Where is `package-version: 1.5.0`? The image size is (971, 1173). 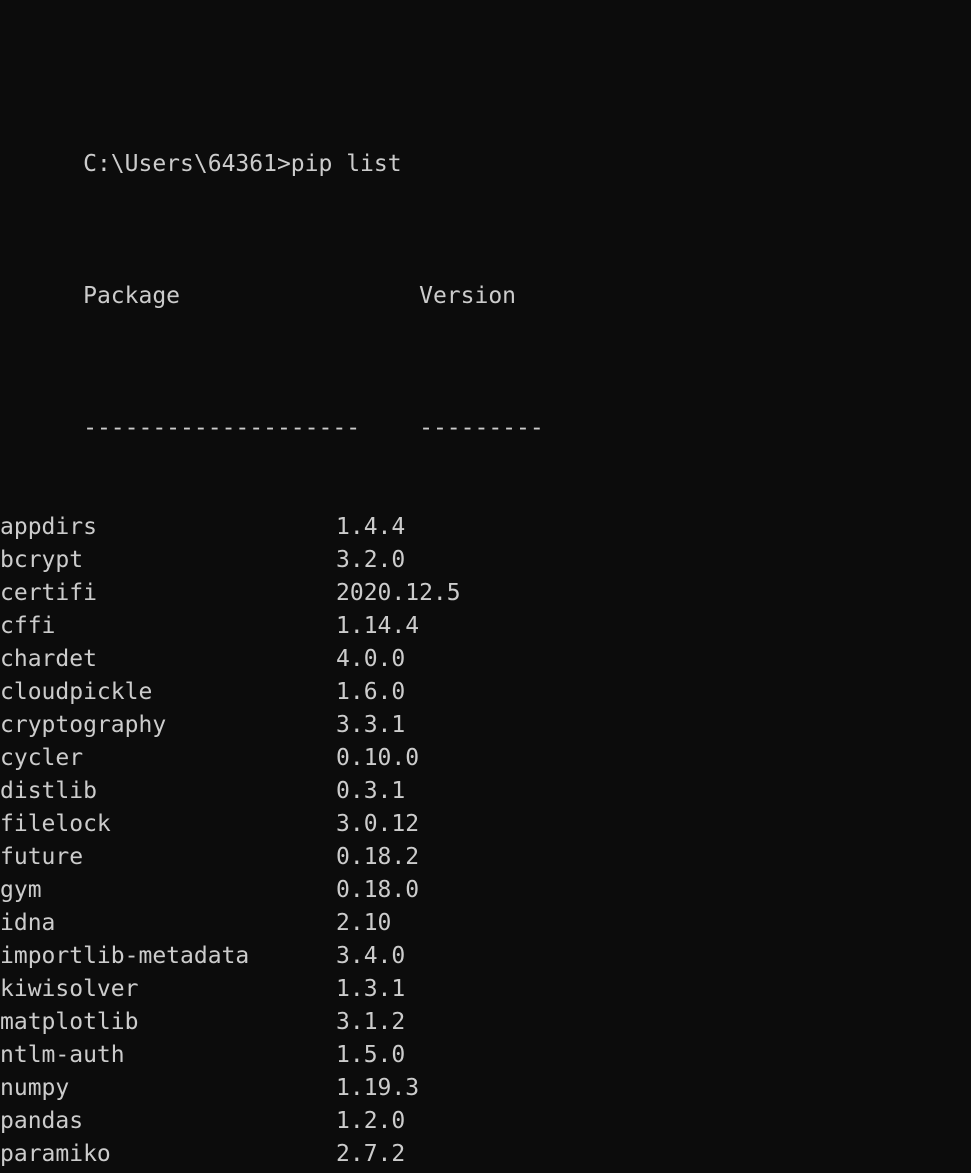 package-version: 1.5.0 is located at coordinates (371, 1055).